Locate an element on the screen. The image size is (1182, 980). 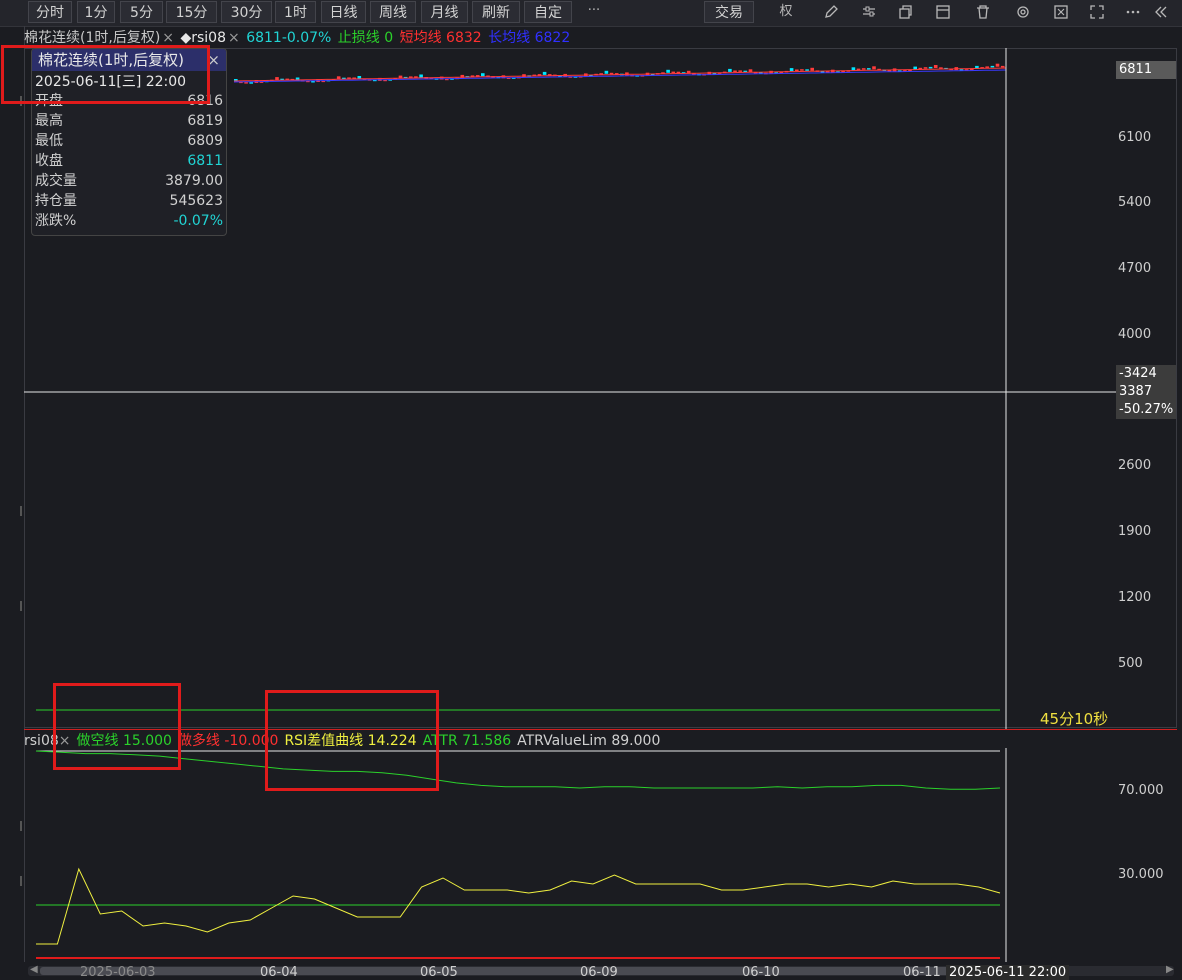
tooltip-row-close: 收盘 6811 is located at coordinates (129, 161).